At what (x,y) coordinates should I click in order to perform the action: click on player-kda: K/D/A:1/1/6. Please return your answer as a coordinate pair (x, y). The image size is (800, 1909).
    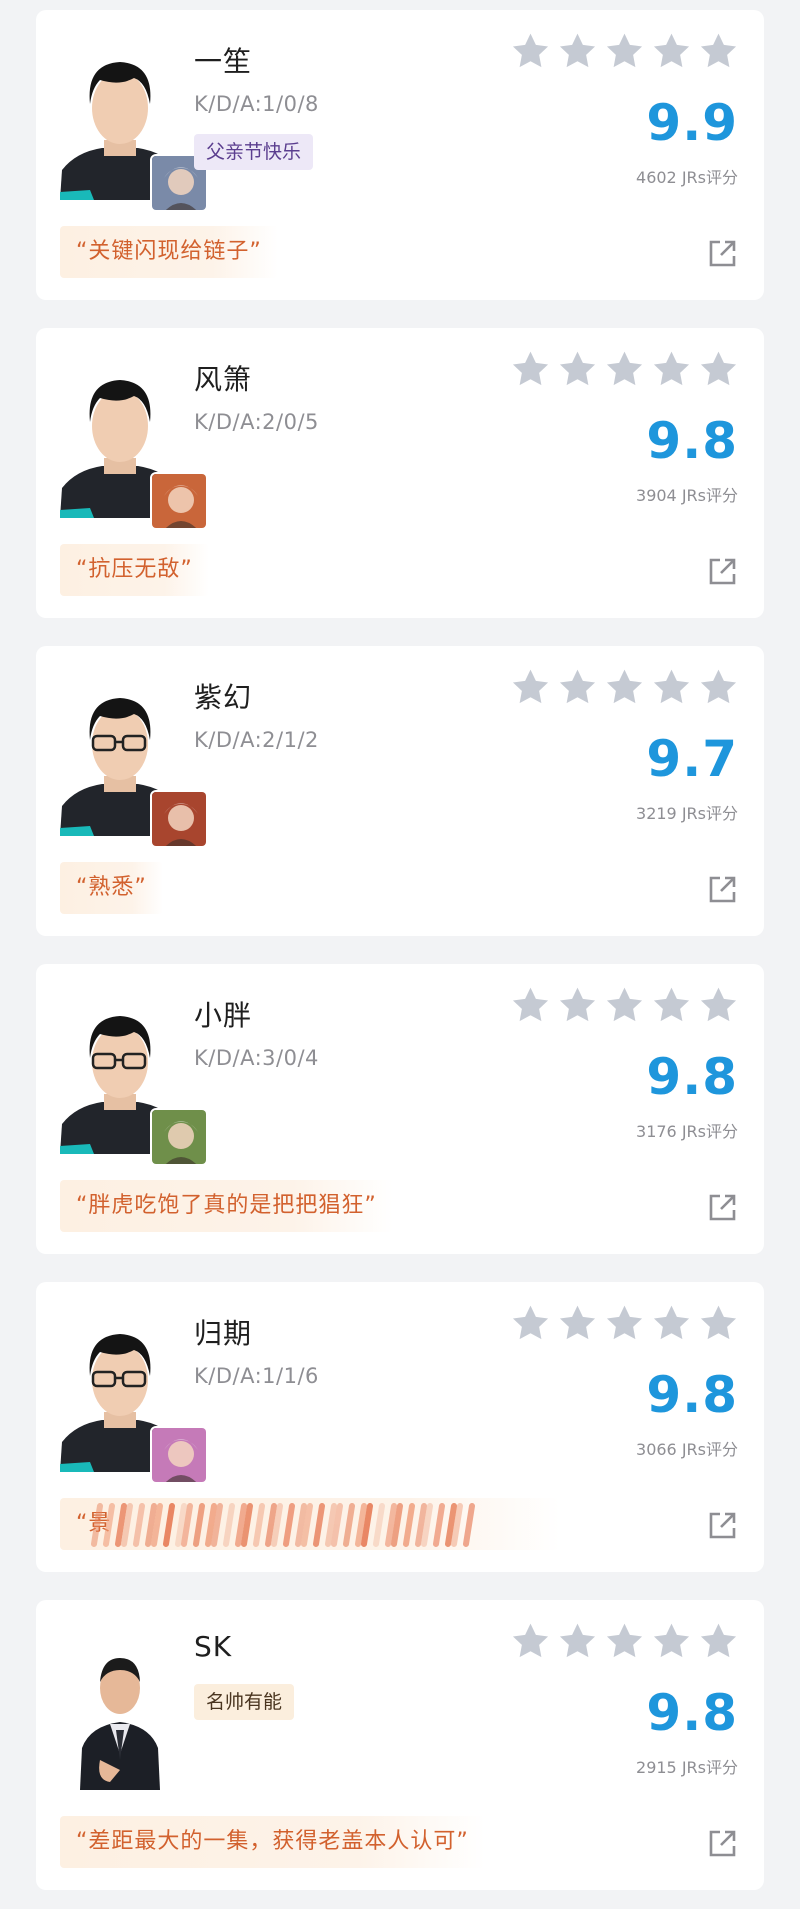
    Looking at the image, I should click on (256, 1376).